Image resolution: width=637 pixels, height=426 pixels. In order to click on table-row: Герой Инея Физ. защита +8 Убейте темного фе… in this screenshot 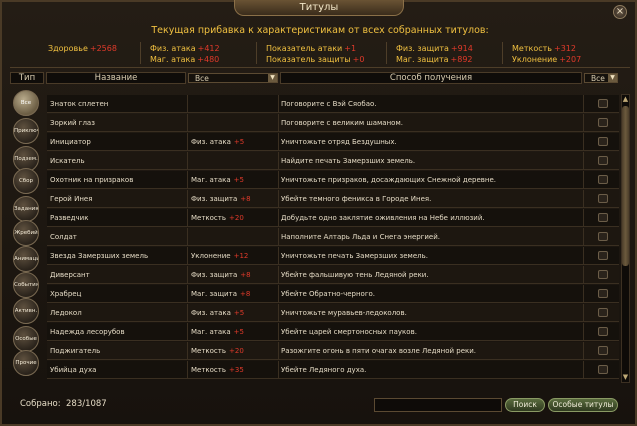, I will do `click(333, 199)`.